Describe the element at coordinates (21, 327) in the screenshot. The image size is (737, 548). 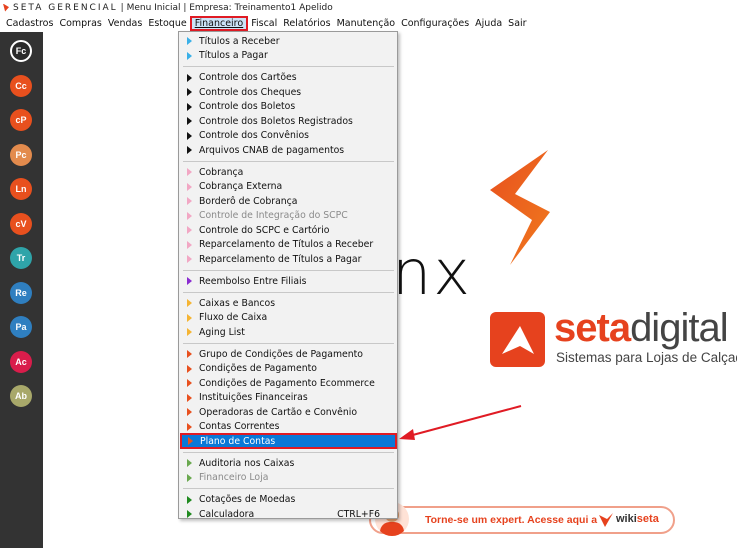
I see `sidebar-shortcut-pa: Pa` at that location.